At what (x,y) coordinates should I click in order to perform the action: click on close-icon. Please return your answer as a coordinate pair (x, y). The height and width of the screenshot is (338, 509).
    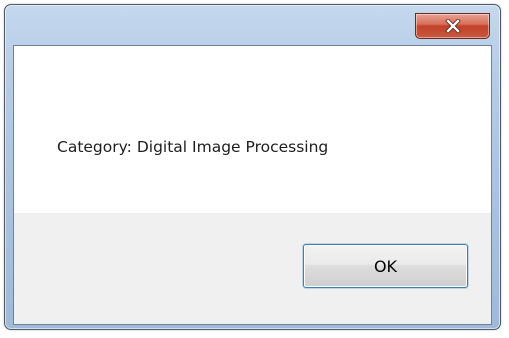
    Looking at the image, I should click on (452, 26).